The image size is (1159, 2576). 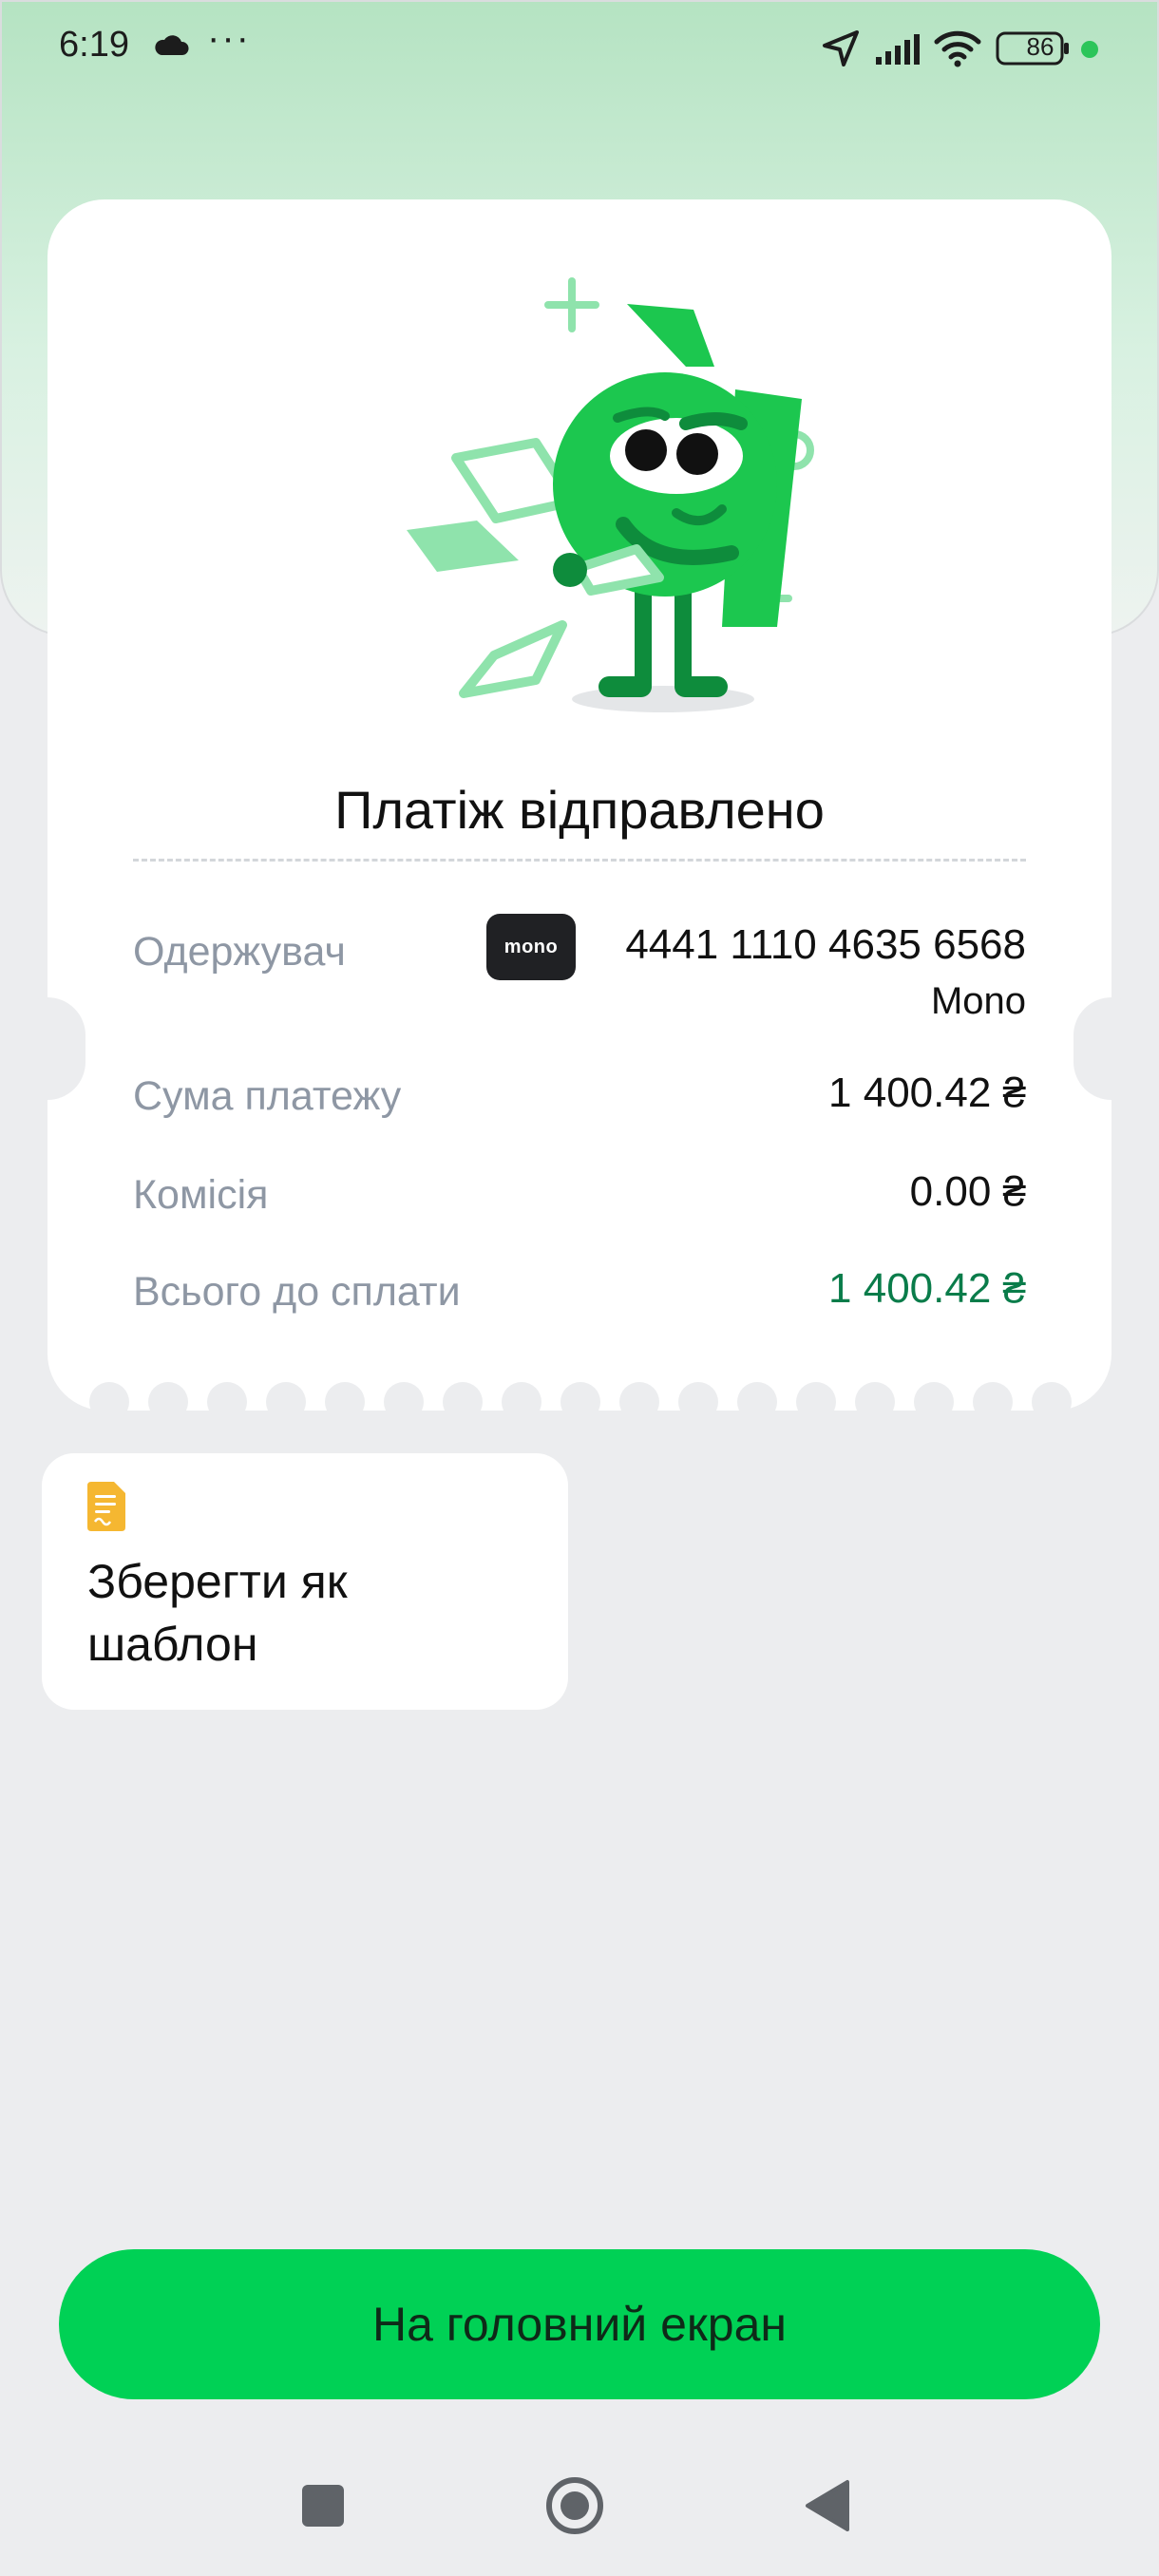 What do you see at coordinates (957, 48) in the screenshot?
I see `wifi-icon` at bounding box center [957, 48].